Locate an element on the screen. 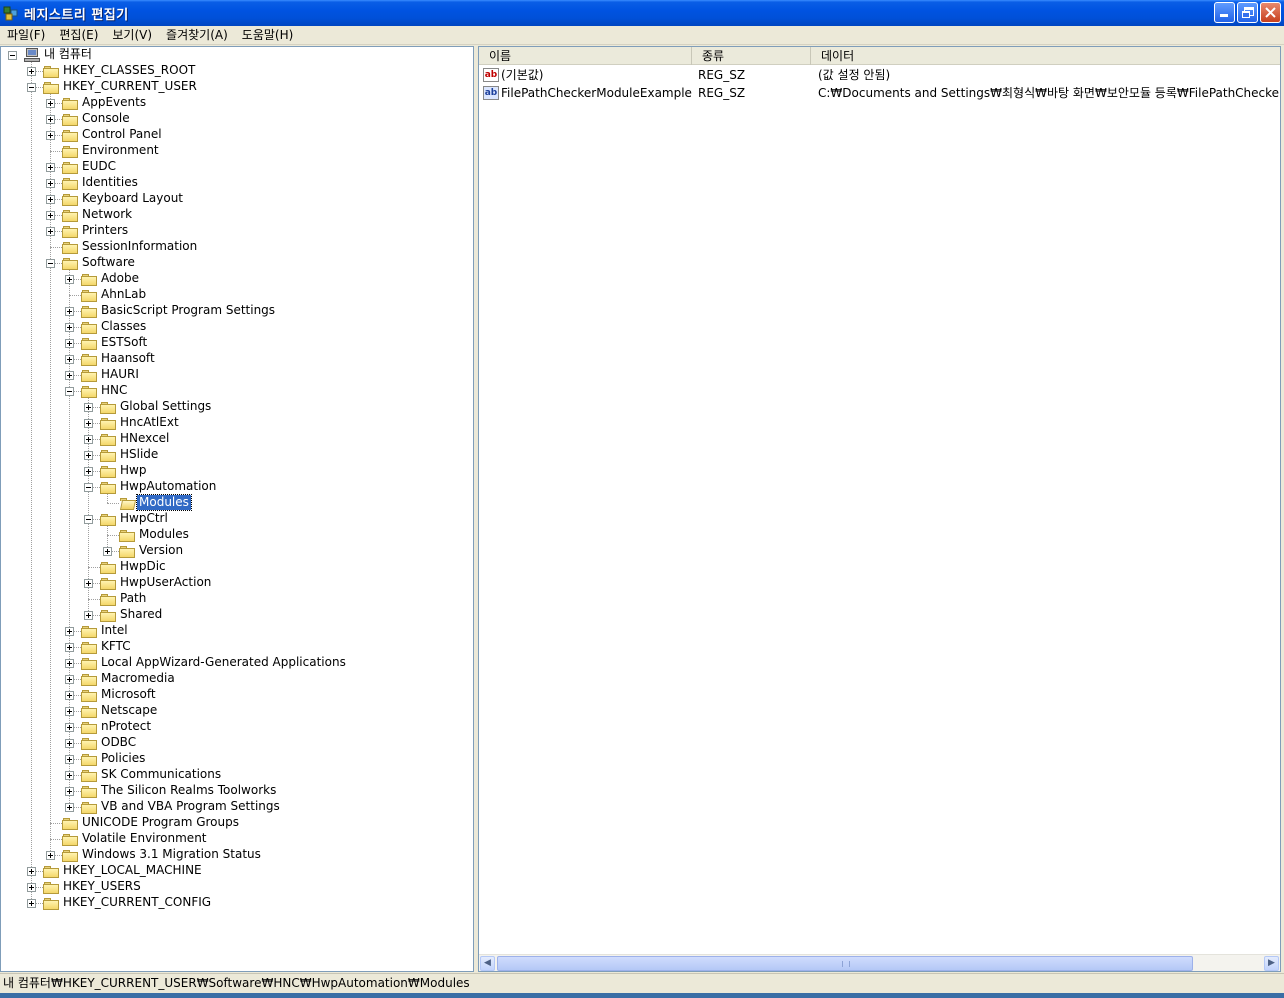 The width and height of the screenshot is (1284, 998). tree-node: Adobe is located at coordinates (237, 279).